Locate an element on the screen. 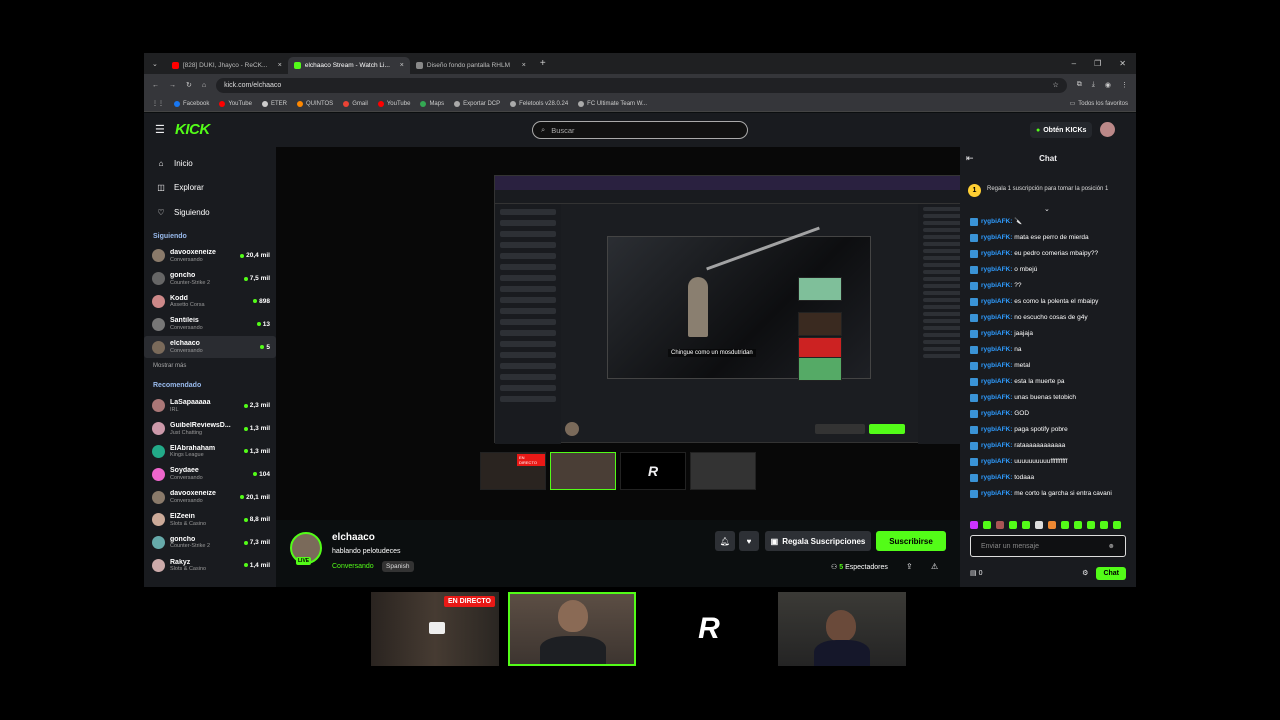 The image size is (1280, 720). reload-icon: ↻ is located at coordinates (189, 85).